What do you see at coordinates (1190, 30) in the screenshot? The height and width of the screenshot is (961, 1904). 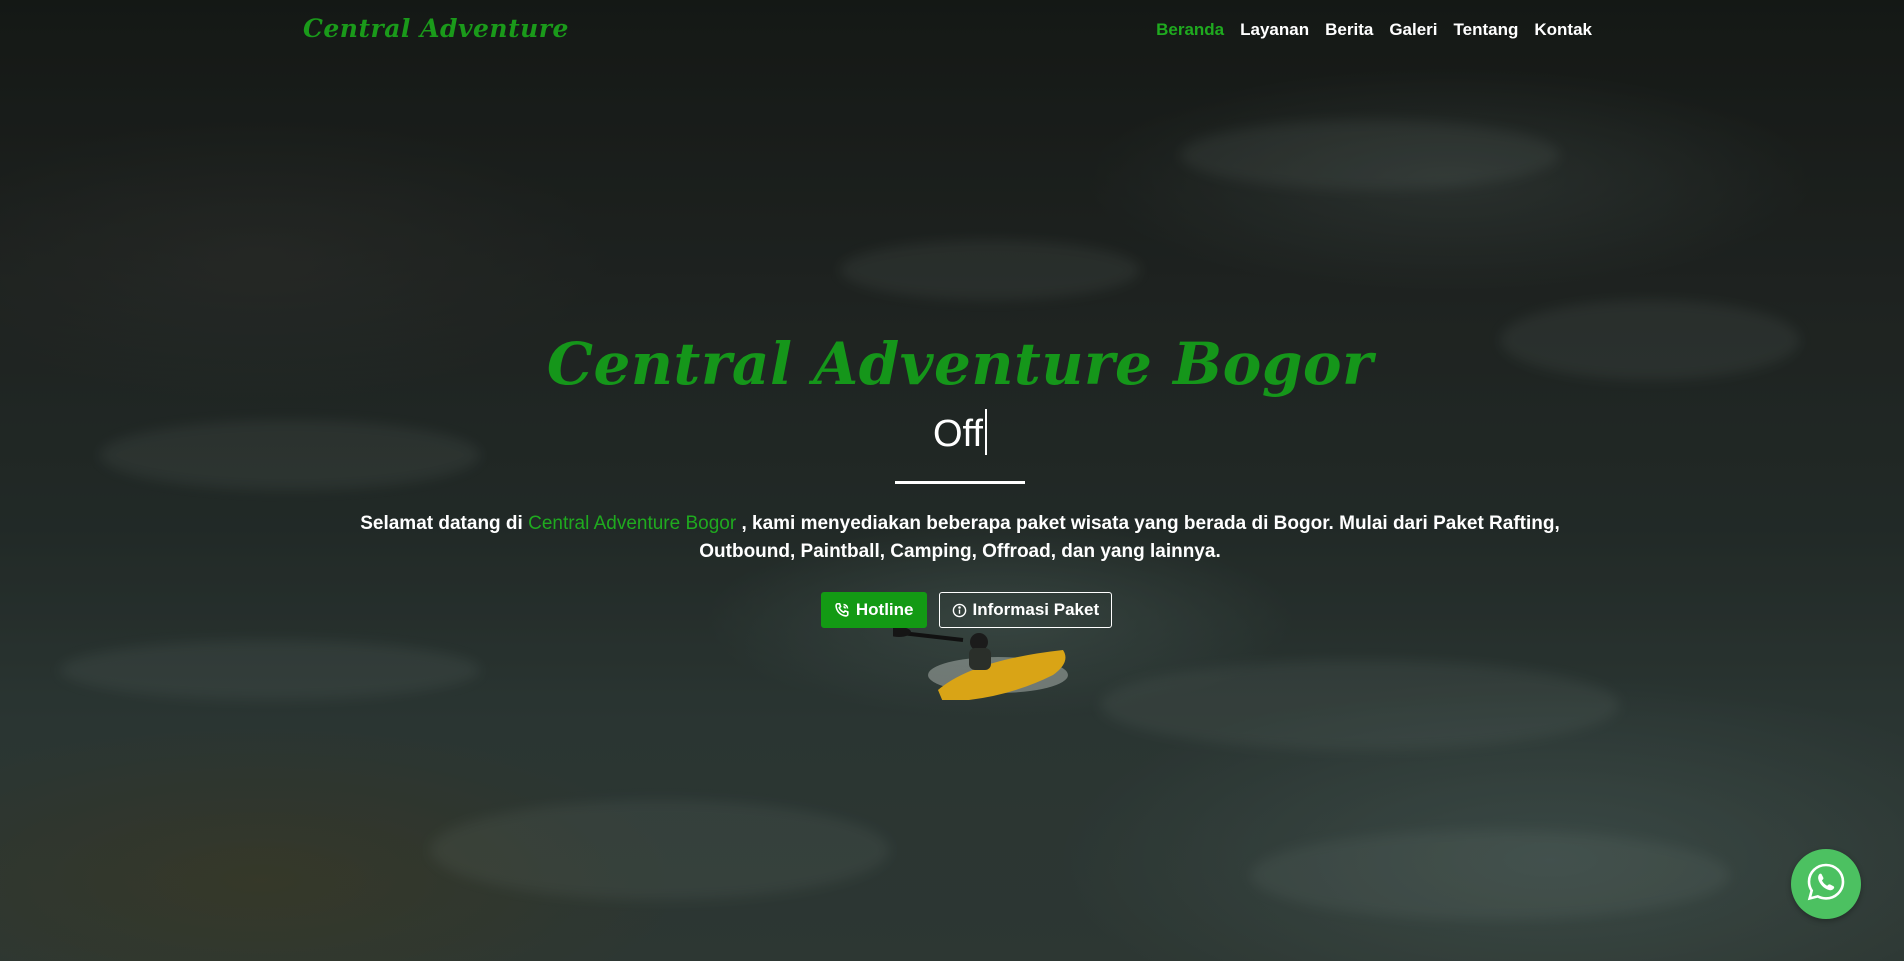 I see `nav-item-beranda: Beranda` at bounding box center [1190, 30].